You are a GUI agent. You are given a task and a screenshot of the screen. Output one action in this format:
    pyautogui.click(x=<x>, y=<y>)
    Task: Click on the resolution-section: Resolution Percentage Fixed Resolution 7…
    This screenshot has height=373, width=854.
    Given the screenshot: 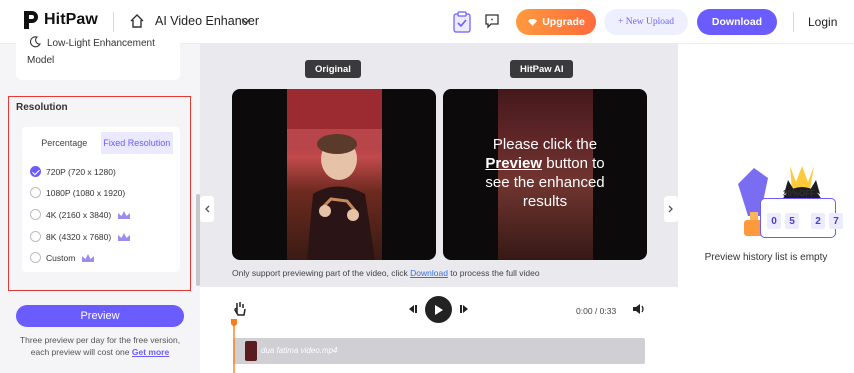 What is the action you would take?
    pyautogui.click(x=99, y=193)
    